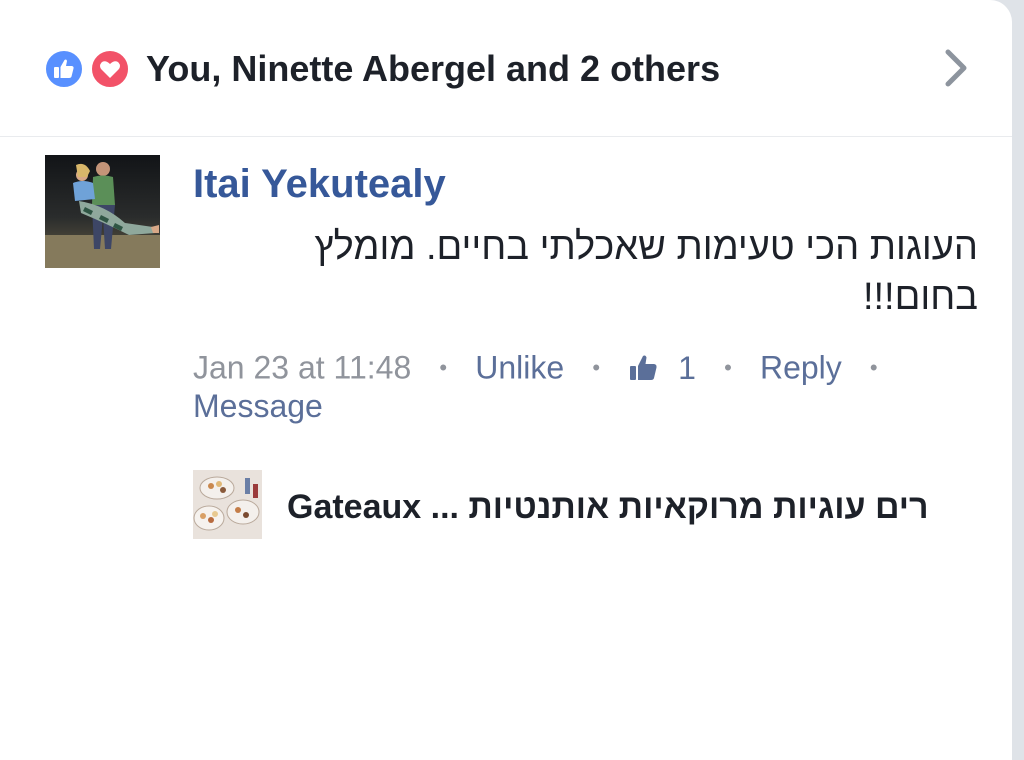 The height and width of the screenshot is (760, 1024). Describe the element at coordinates (649, 507) in the screenshot. I see `link-preview-title: Gateaux ... רים עוגיות מרוקאיות אותנטיות` at that location.